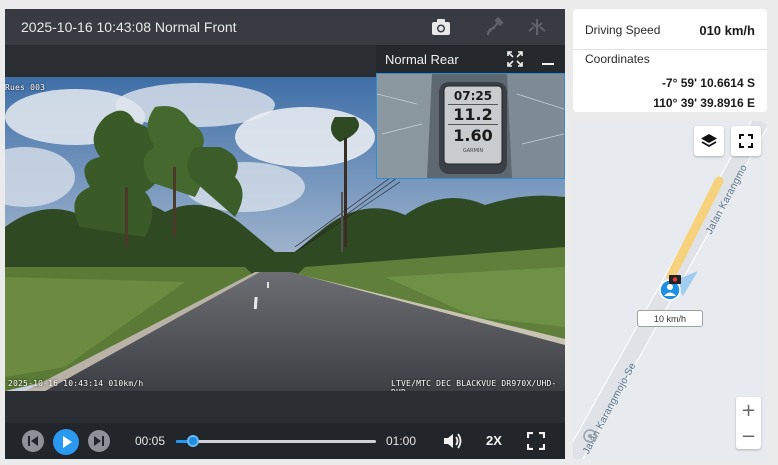 Image resolution: width=778 pixels, height=465 pixels. What do you see at coordinates (25, 87) in the screenshot?
I see `overlay-camera-id: Rues 003` at bounding box center [25, 87].